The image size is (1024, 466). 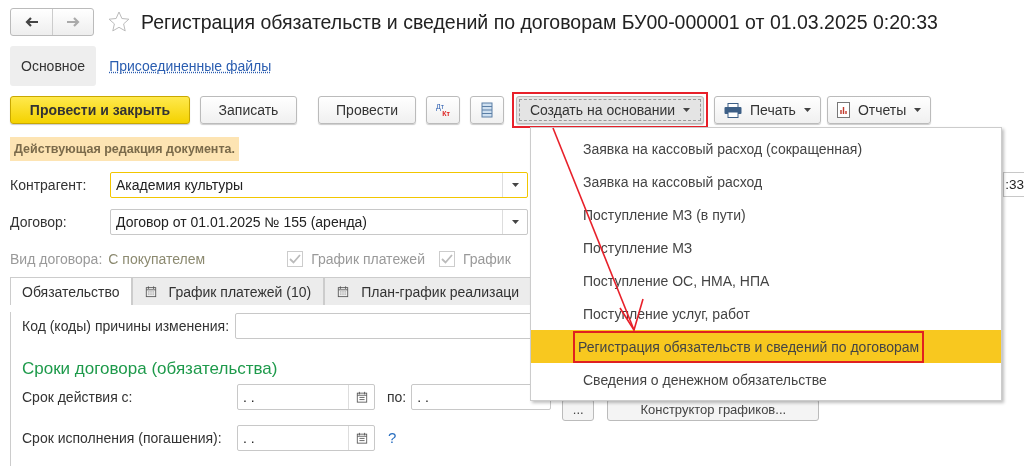 I want to click on help-link: ?, so click(x=392, y=437).